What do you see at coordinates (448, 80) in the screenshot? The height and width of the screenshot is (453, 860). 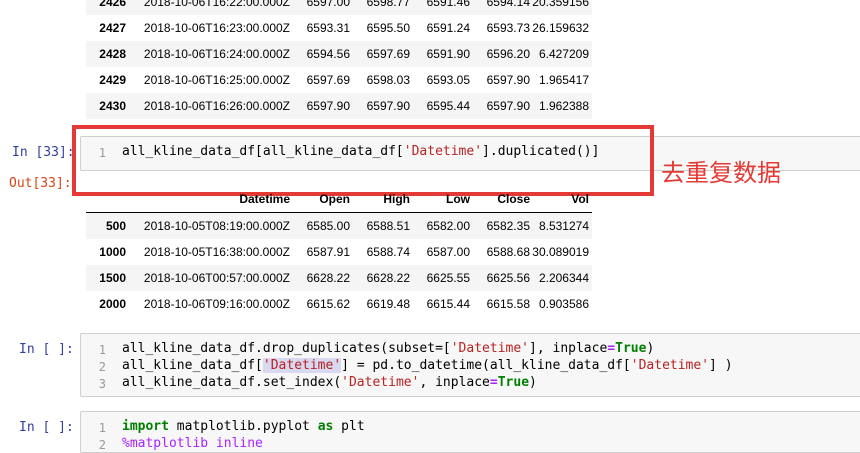 I see `table-cell-low: 6593.05` at bounding box center [448, 80].